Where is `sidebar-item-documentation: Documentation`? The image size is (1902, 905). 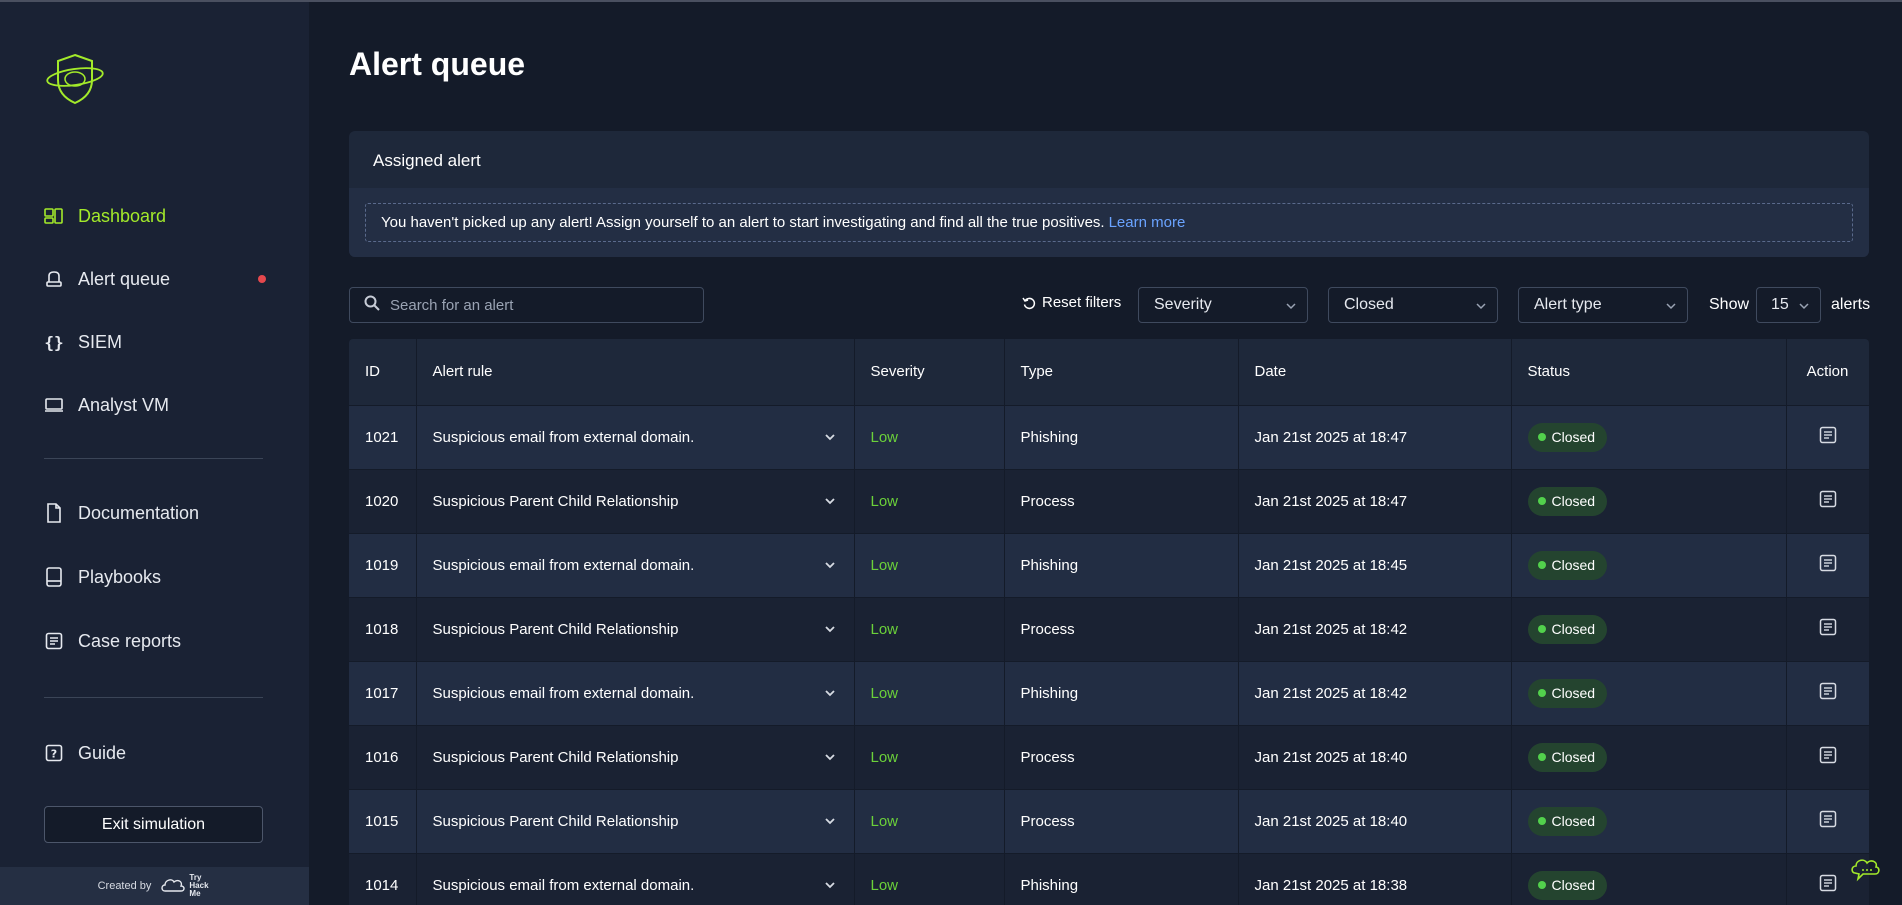
sidebar-item-documentation: Documentation is located at coordinates (154, 513).